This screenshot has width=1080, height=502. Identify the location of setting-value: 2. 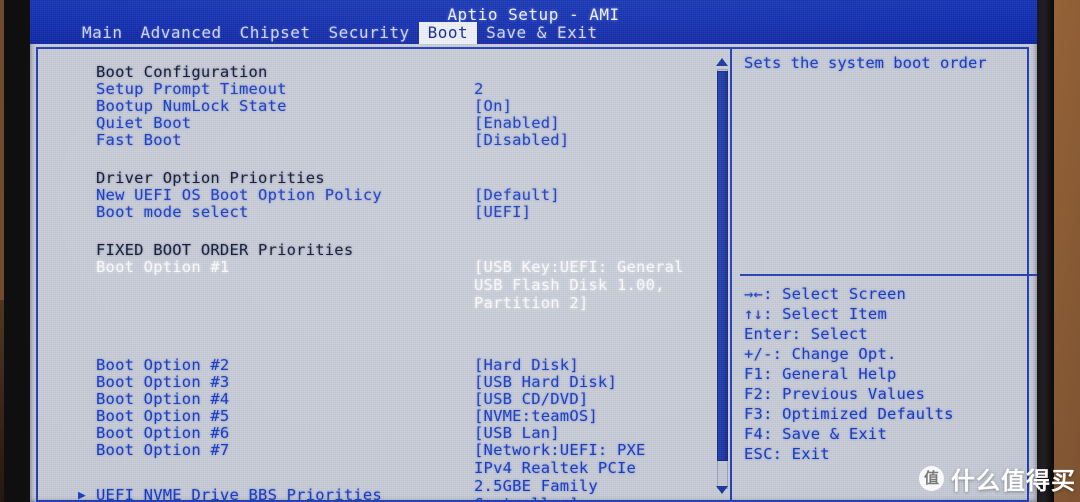
(479, 89).